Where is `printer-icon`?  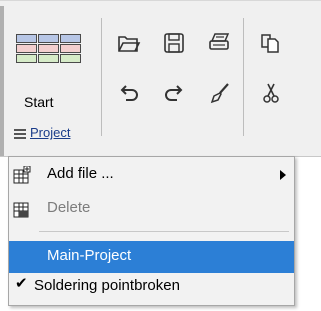
printer-icon is located at coordinates (219, 41).